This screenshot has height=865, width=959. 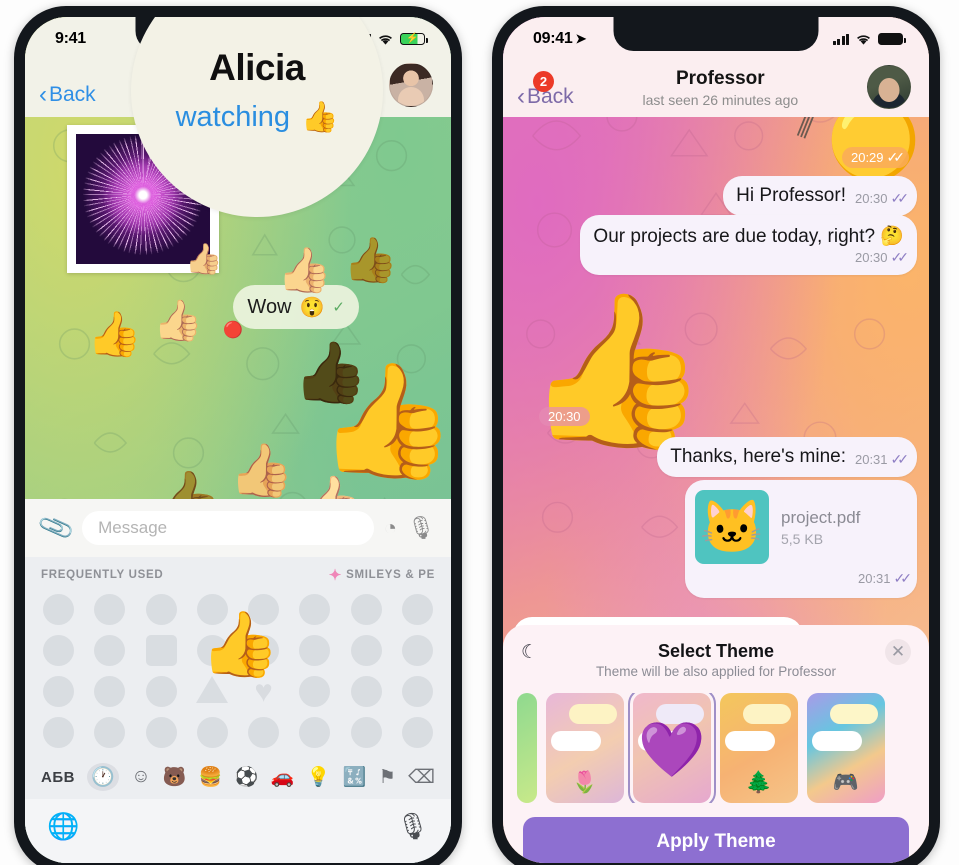 What do you see at coordinates (390, 528) in the screenshot?
I see `sticker-icon: ◔` at bounding box center [390, 528].